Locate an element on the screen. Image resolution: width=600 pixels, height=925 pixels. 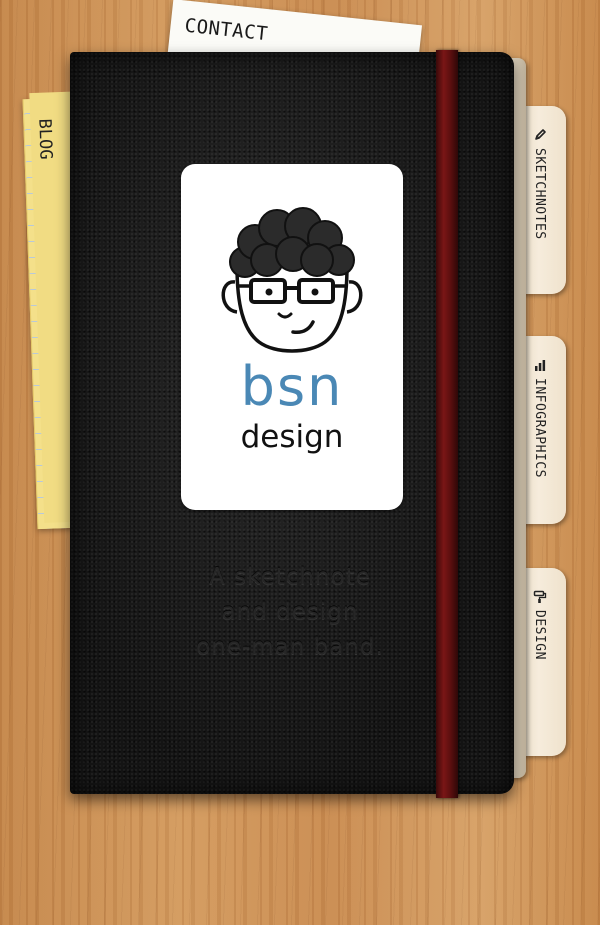
blog-label: BLOG is located at coordinates (45, 139).